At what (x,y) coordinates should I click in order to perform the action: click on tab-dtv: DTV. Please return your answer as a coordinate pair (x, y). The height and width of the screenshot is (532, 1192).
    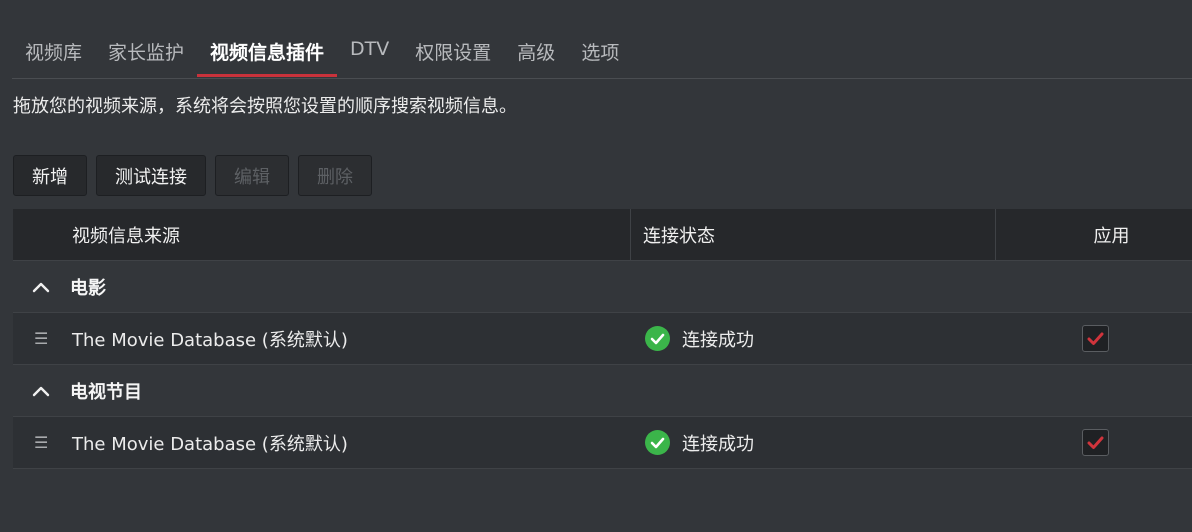
    Looking at the image, I should click on (369, 50).